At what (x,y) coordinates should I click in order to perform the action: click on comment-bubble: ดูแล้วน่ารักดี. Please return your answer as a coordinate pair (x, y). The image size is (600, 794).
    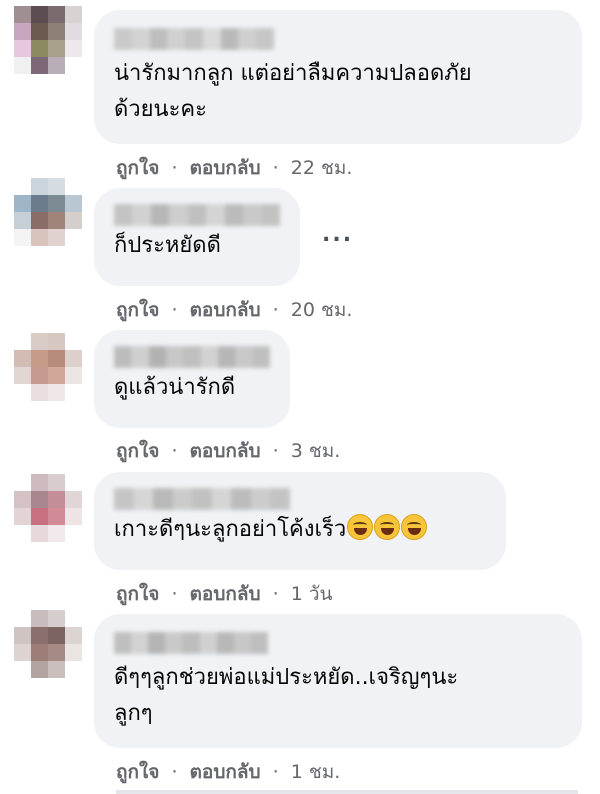
    Looking at the image, I should click on (192, 379).